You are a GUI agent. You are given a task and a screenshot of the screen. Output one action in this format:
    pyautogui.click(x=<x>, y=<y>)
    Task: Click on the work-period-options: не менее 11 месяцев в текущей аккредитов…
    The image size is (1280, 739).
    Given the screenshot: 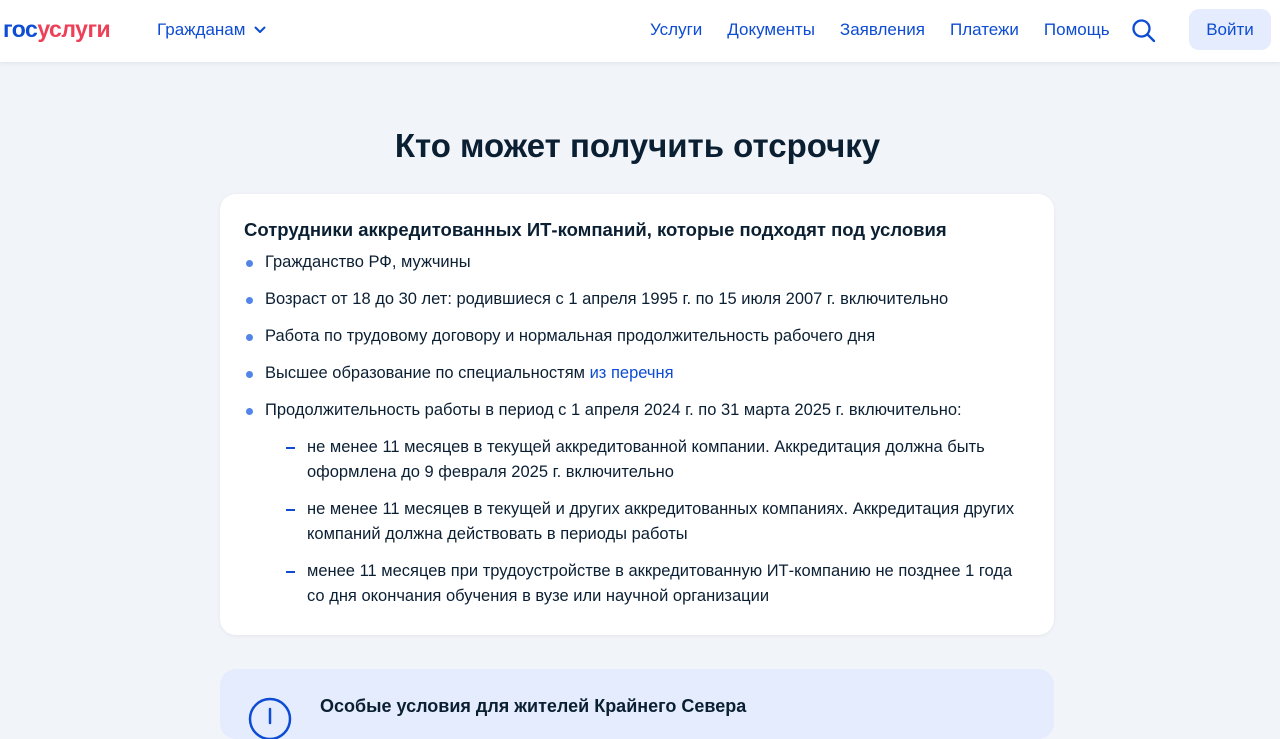 What is the action you would take?
    pyautogui.click(x=647, y=522)
    